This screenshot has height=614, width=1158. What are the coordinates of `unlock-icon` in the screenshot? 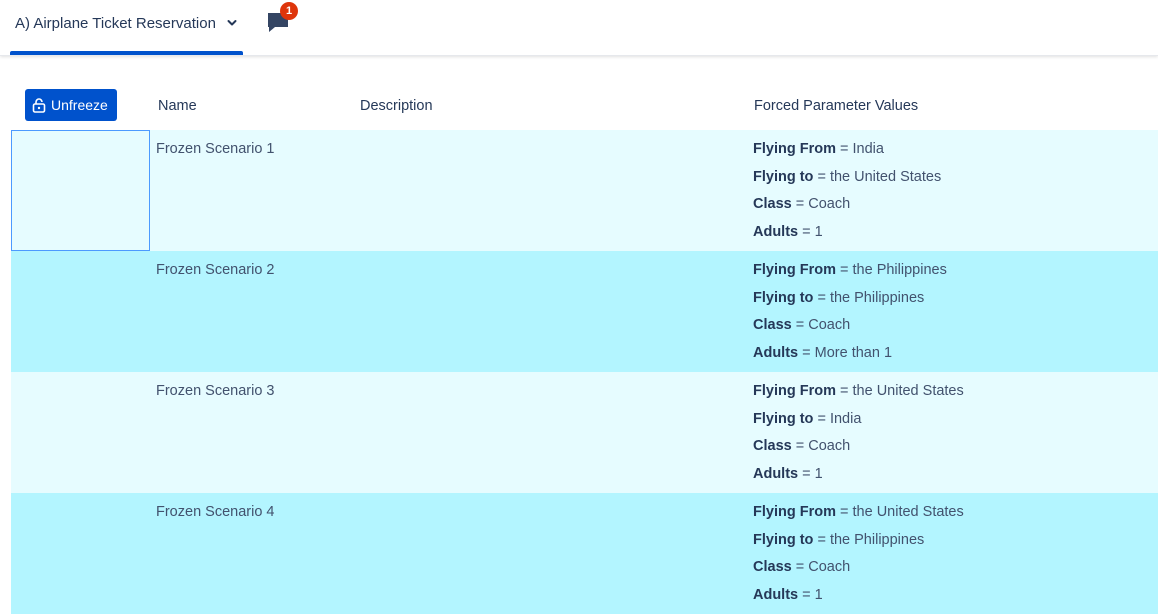 It's located at (39, 105).